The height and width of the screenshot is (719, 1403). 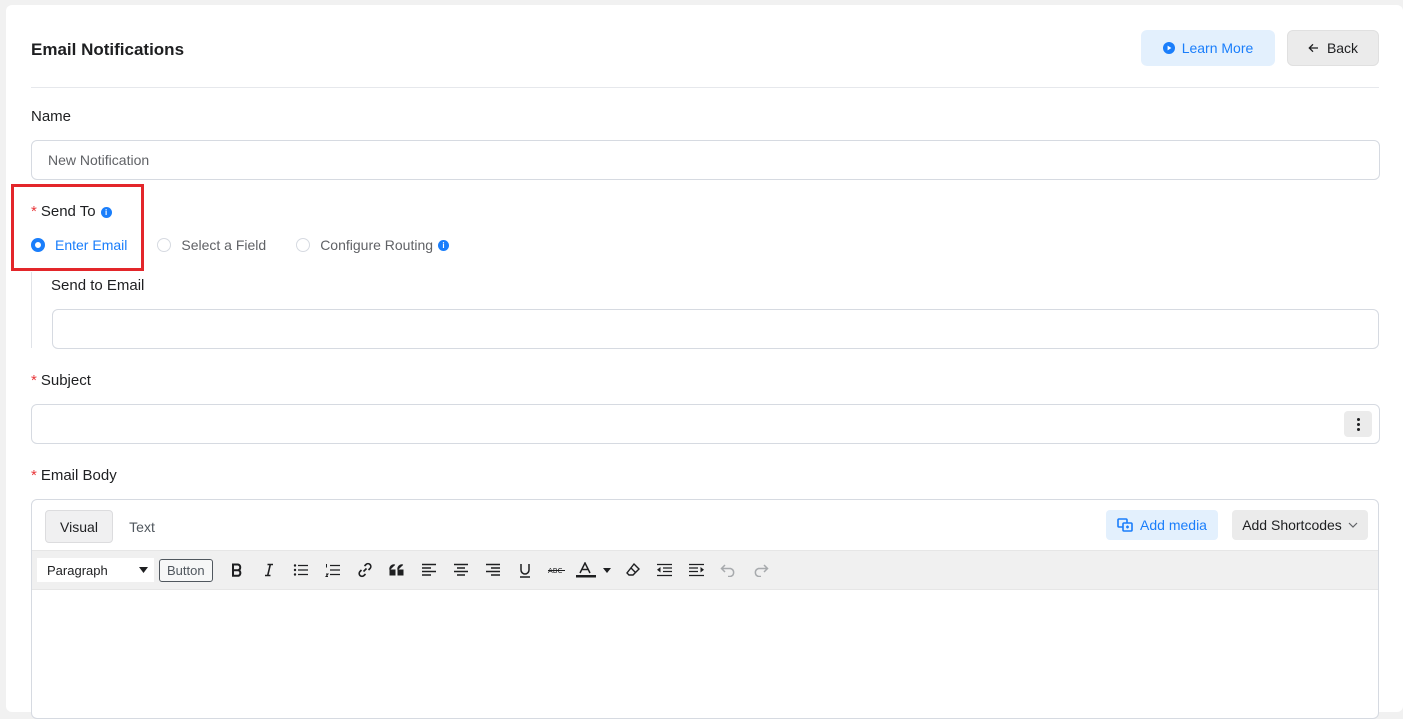 What do you see at coordinates (269, 570) in the screenshot?
I see `italic-icon` at bounding box center [269, 570].